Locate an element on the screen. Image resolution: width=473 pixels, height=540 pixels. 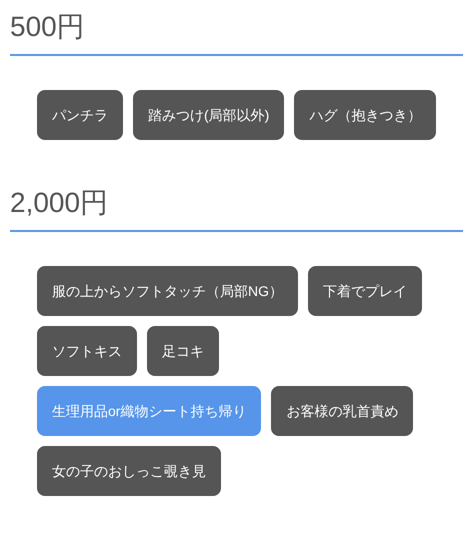
option-tag: ソフトキス is located at coordinates (87, 351).